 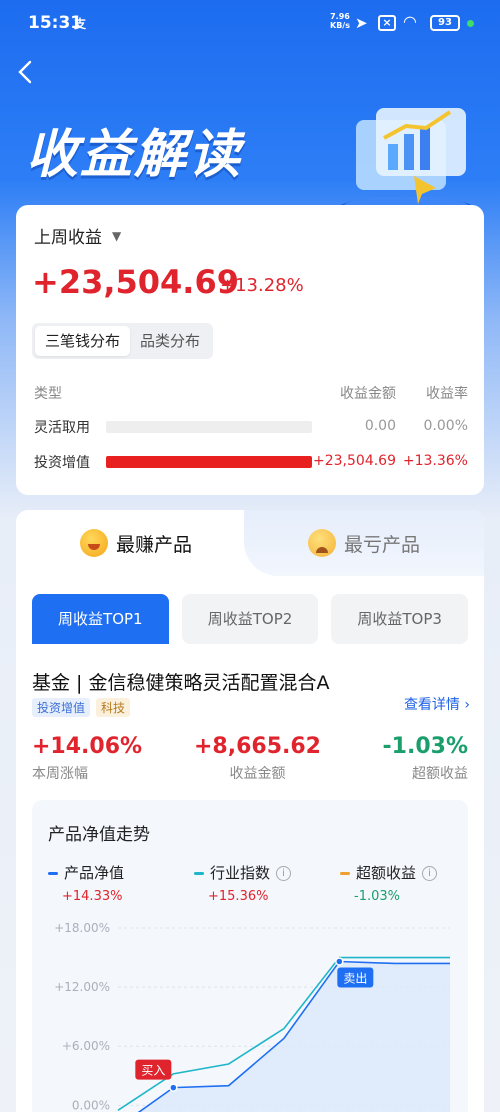 I want to click on view-details-link: 查看详情 ›, so click(x=437, y=704).